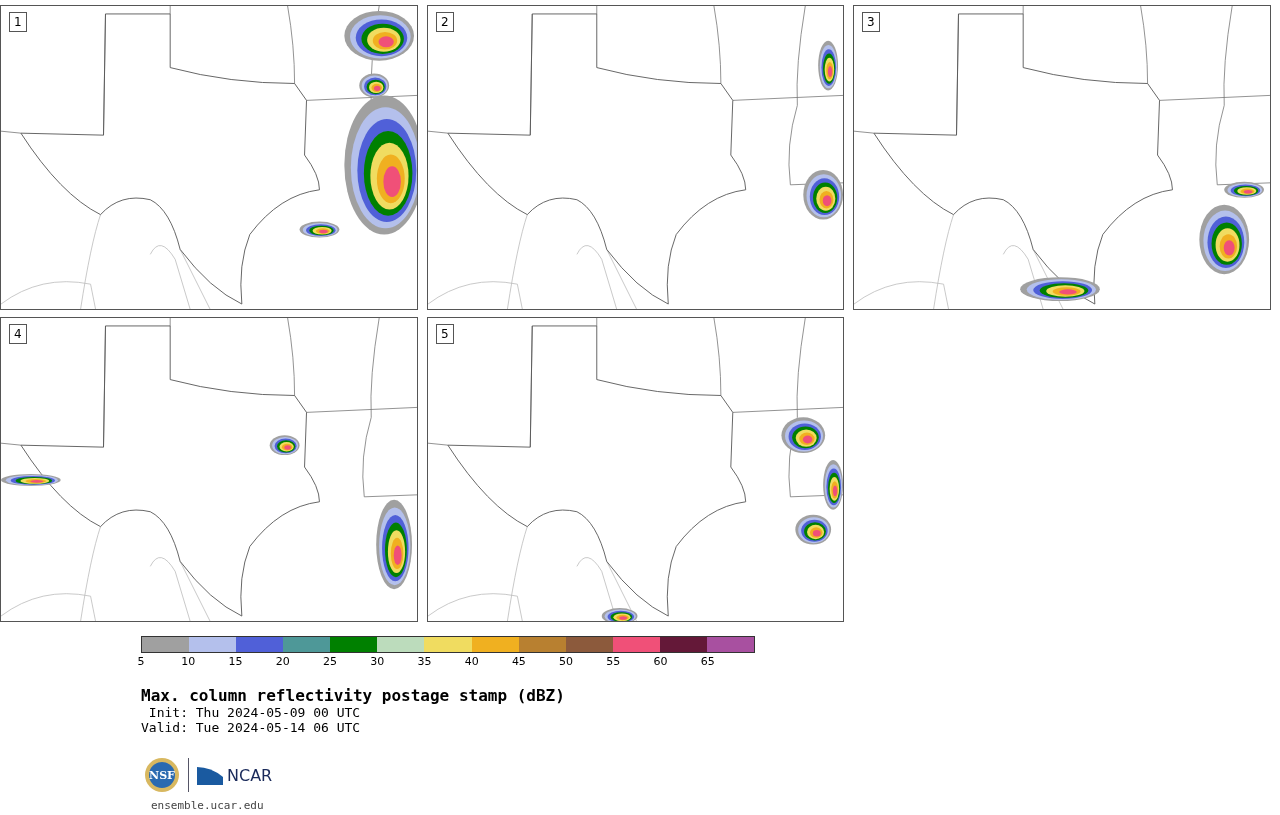 This screenshot has width=1280, height=815. What do you see at coordinates (208, 805) in the screenshot?
I see `site-address: ensemble.ucar.edu` at bounding box center [208, 805].